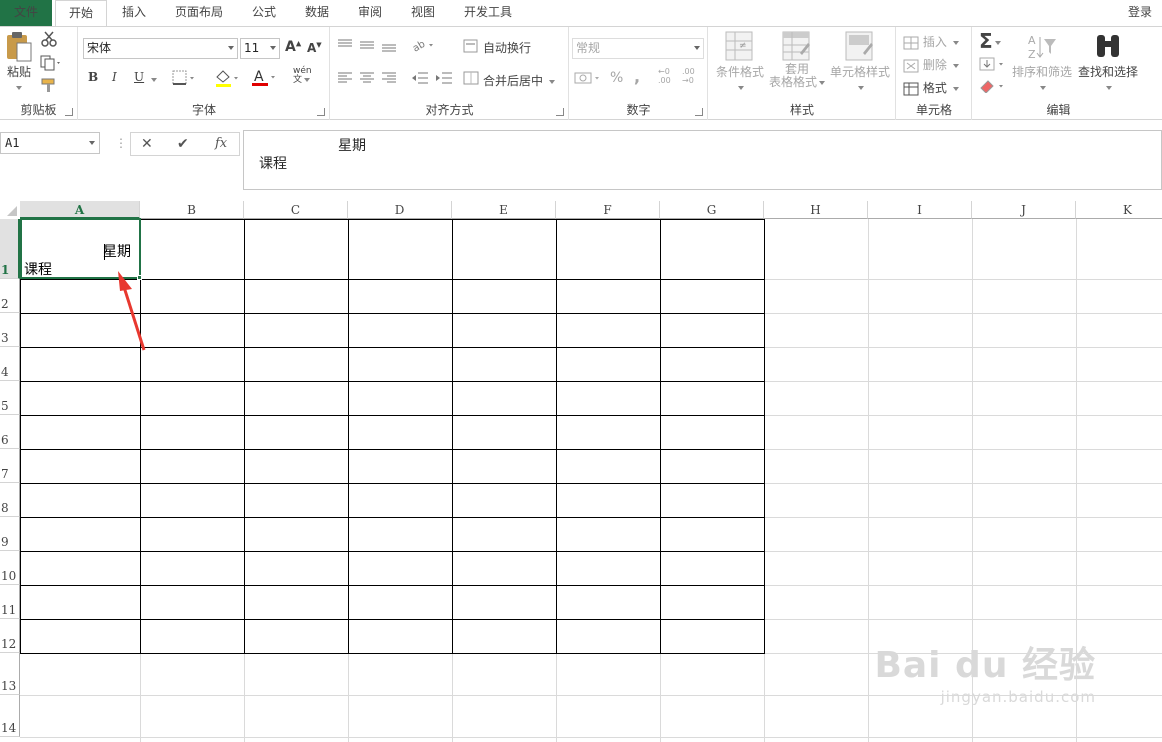 The width and height of the screenshot is (1162, 742). Describe the element at coordinates (400, 210) in the screenshot. I see `column-header-d: D` at that location.